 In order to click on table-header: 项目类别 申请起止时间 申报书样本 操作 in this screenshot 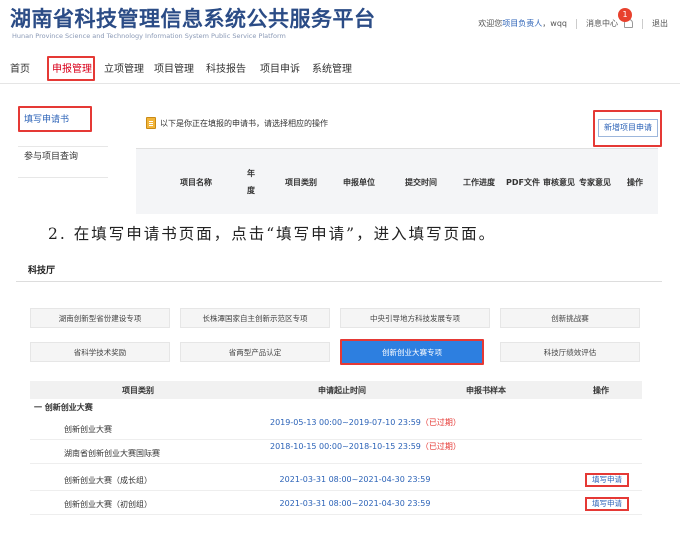, I will do `click(336, 390)`.